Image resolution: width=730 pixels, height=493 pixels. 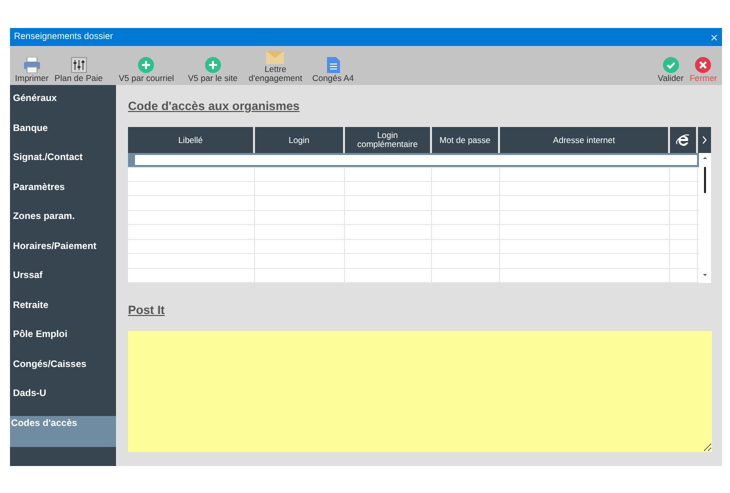 What do you see at coordinates (63, 253) in the screenshot?
I see `sidebar-item: Horaires/Paiement` at bounding box center [63, 253].